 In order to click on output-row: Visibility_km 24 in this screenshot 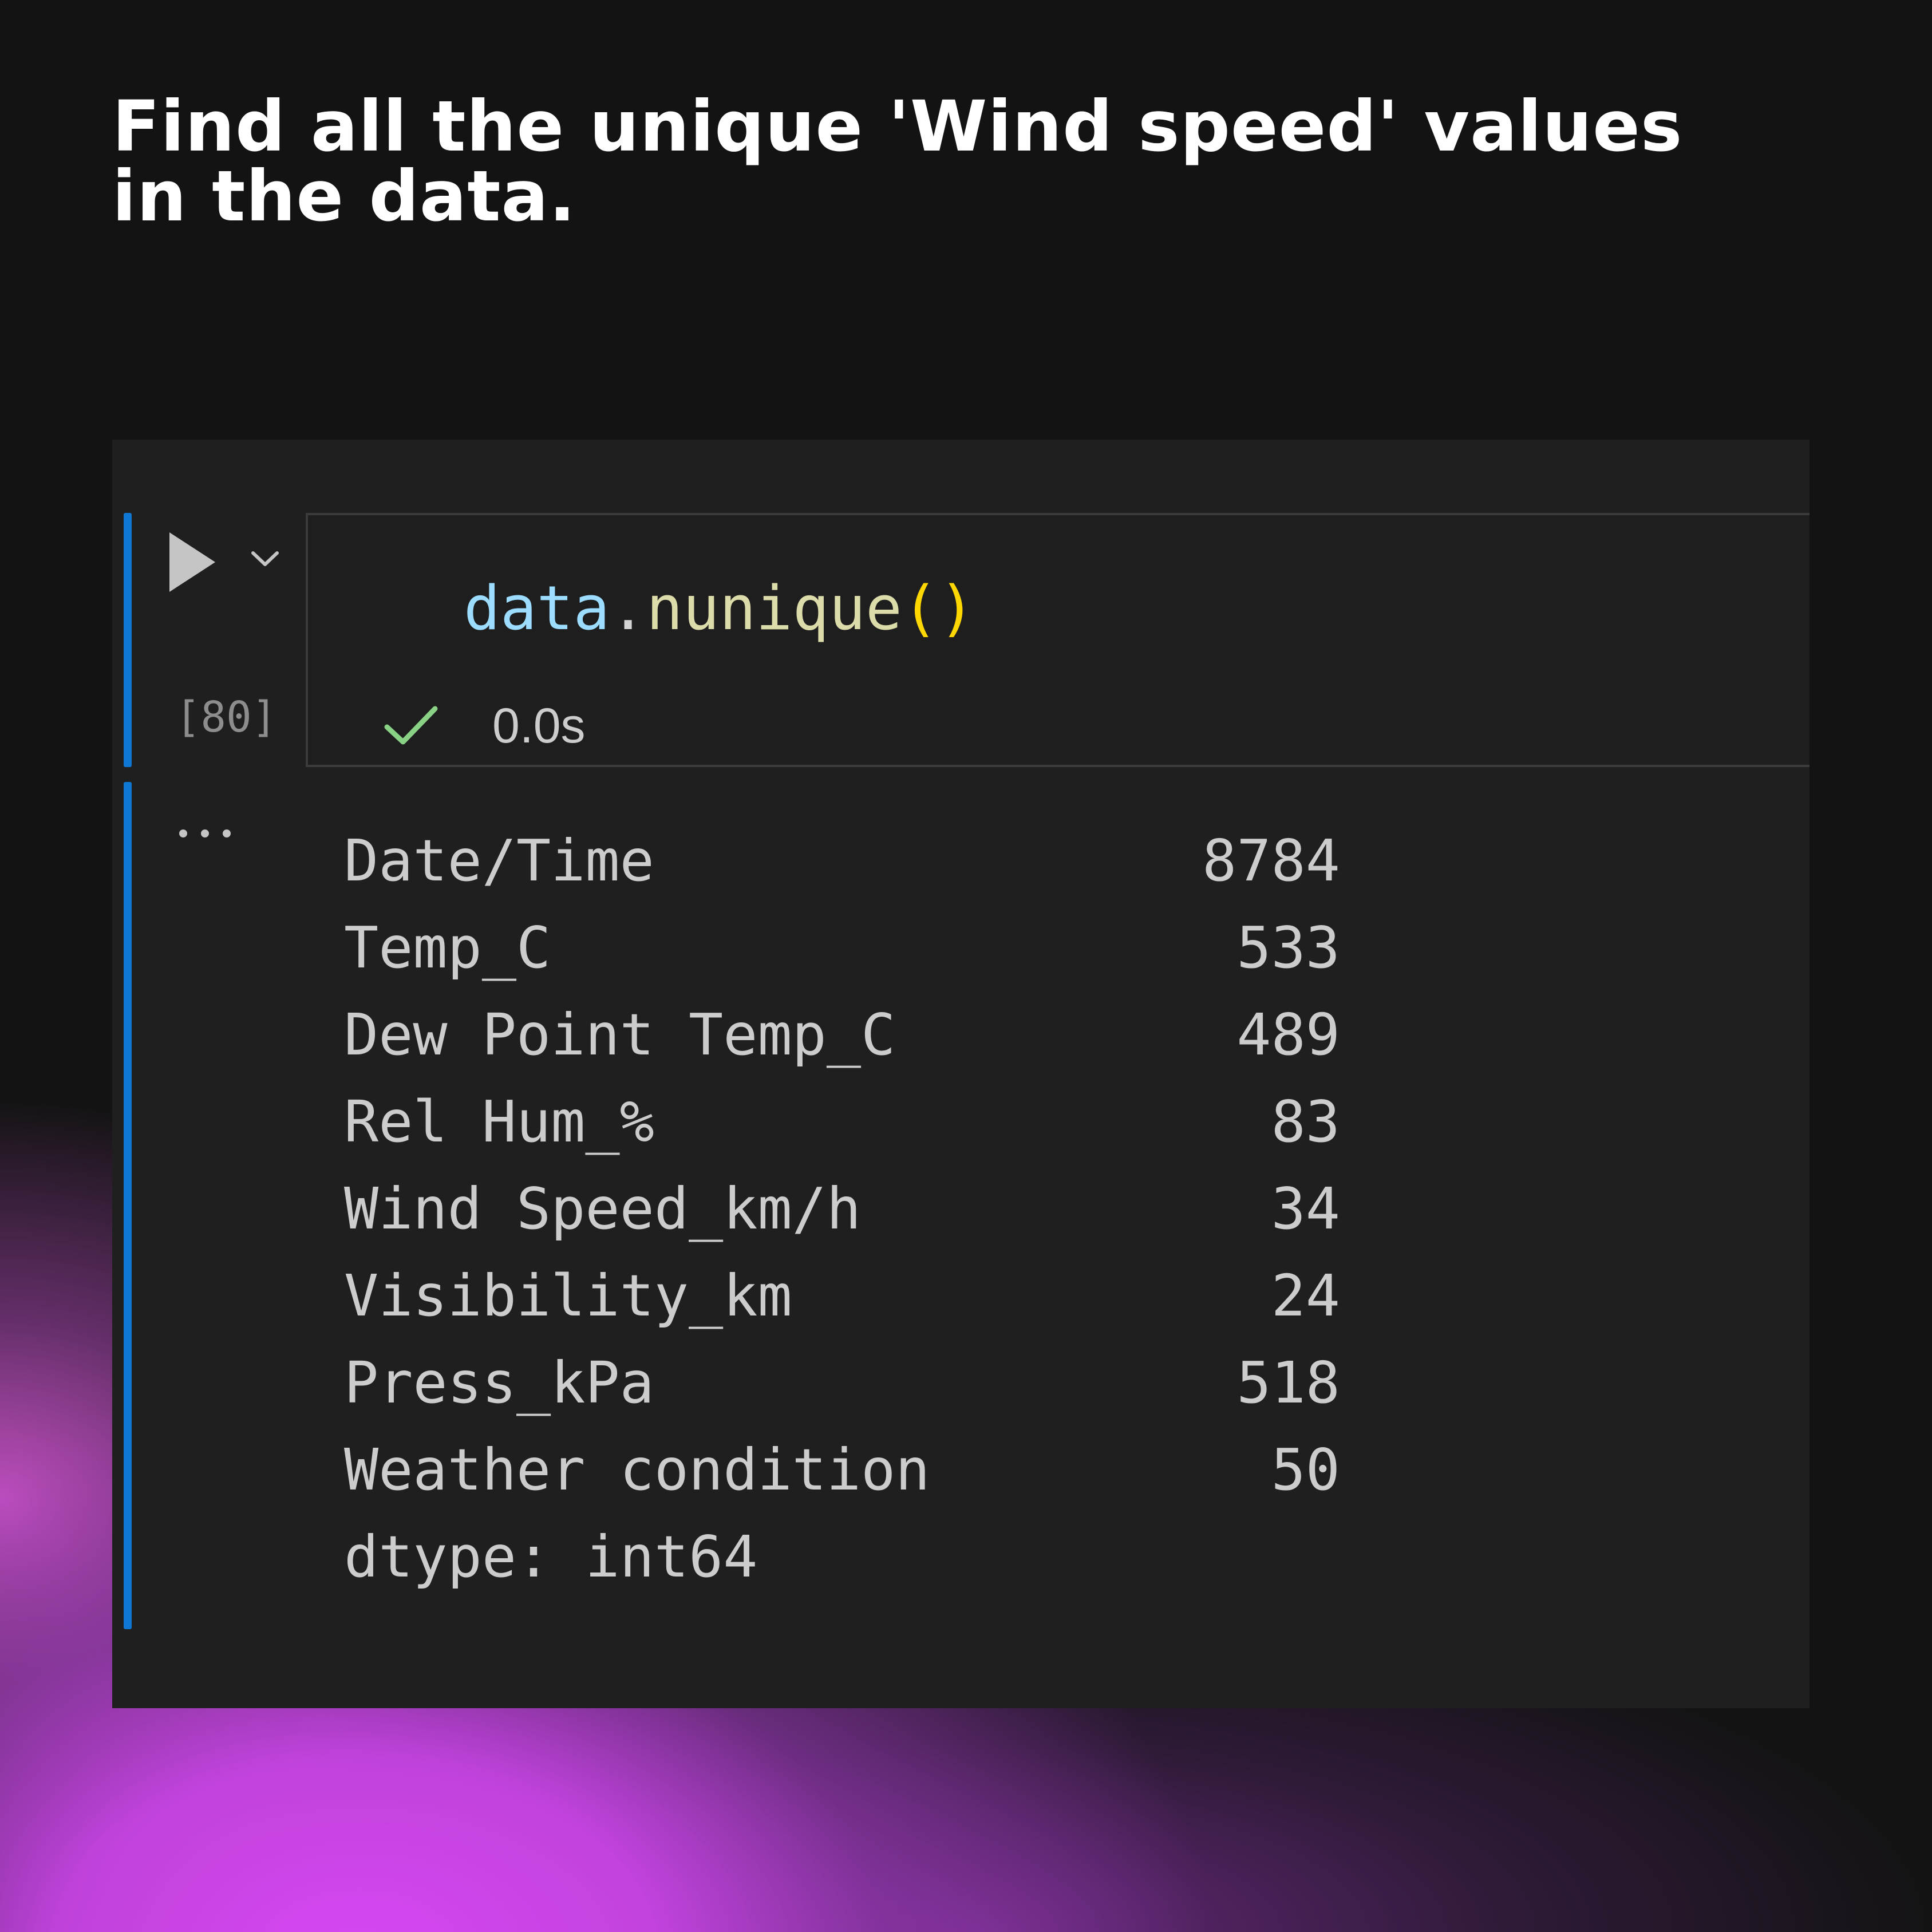, I will do `click(842, 1296)`.